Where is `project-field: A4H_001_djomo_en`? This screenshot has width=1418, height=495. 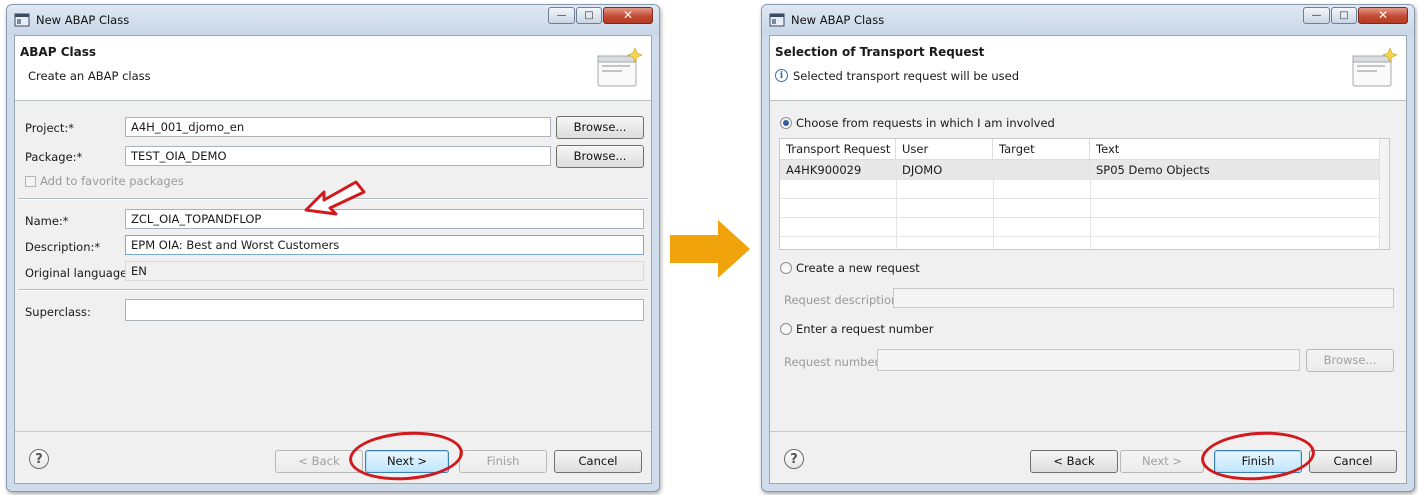 project-field: A4H_001_djomo_en is located at coordinates (338, 127).